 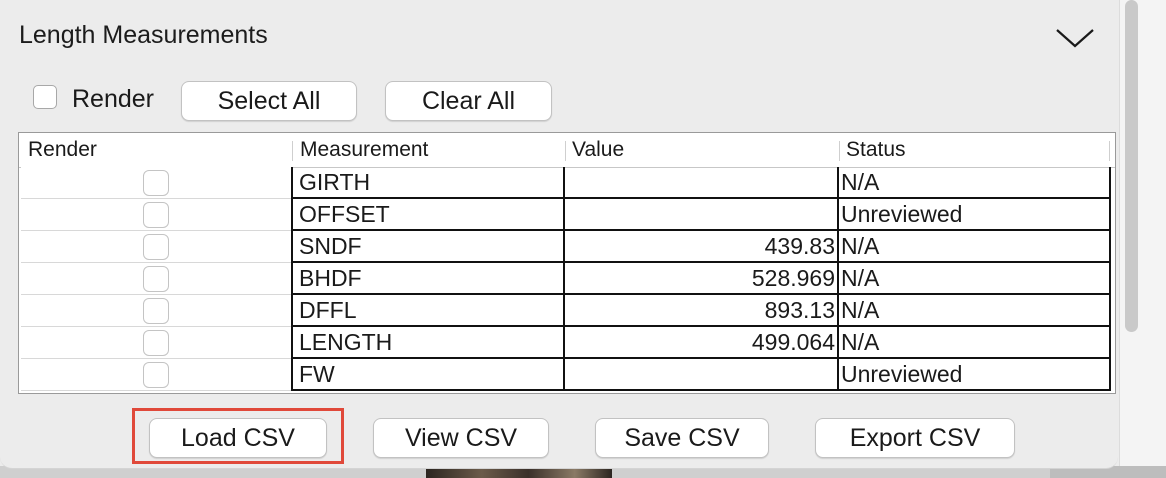 I want to click on table-row: BHDF 528.969 N/A, so click(x=566, y=279).